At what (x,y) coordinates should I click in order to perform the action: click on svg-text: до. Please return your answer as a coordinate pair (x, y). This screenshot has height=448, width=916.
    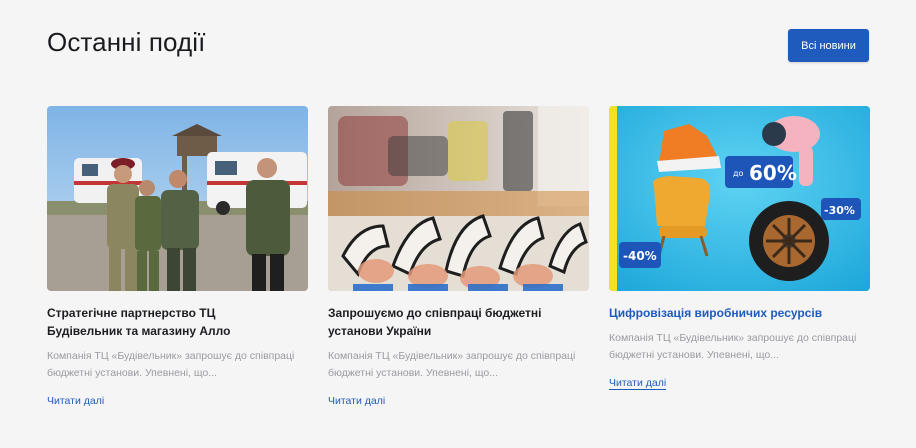
    Looking at the image, I should click on (738, 173).